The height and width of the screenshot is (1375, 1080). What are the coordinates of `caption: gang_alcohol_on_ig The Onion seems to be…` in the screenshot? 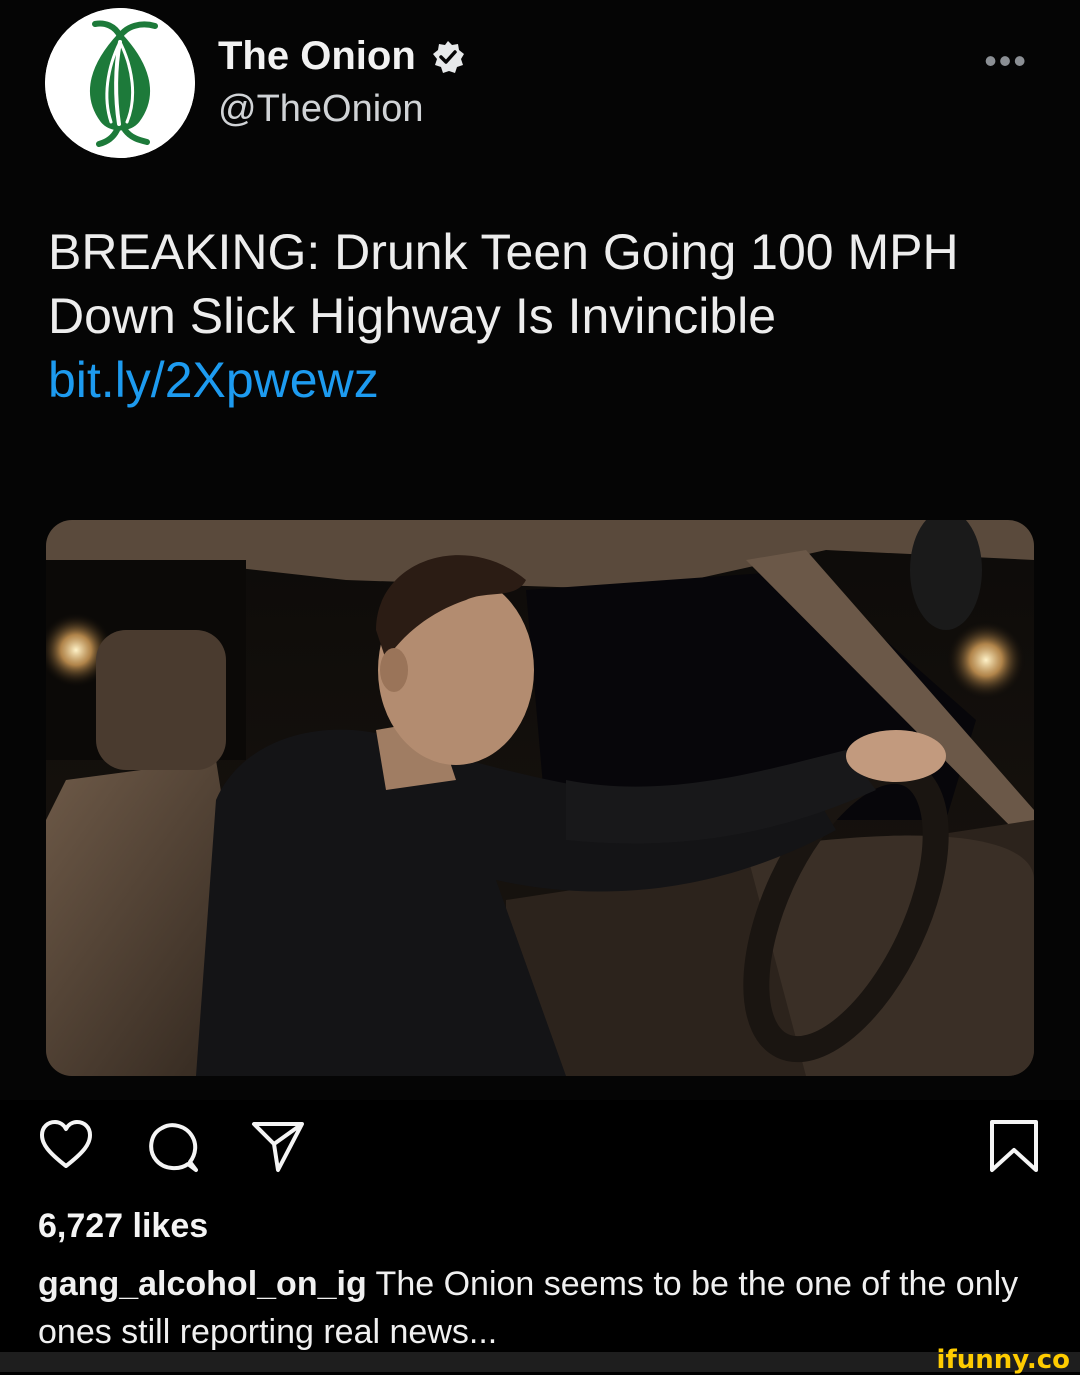 It's located at (548, 1308).